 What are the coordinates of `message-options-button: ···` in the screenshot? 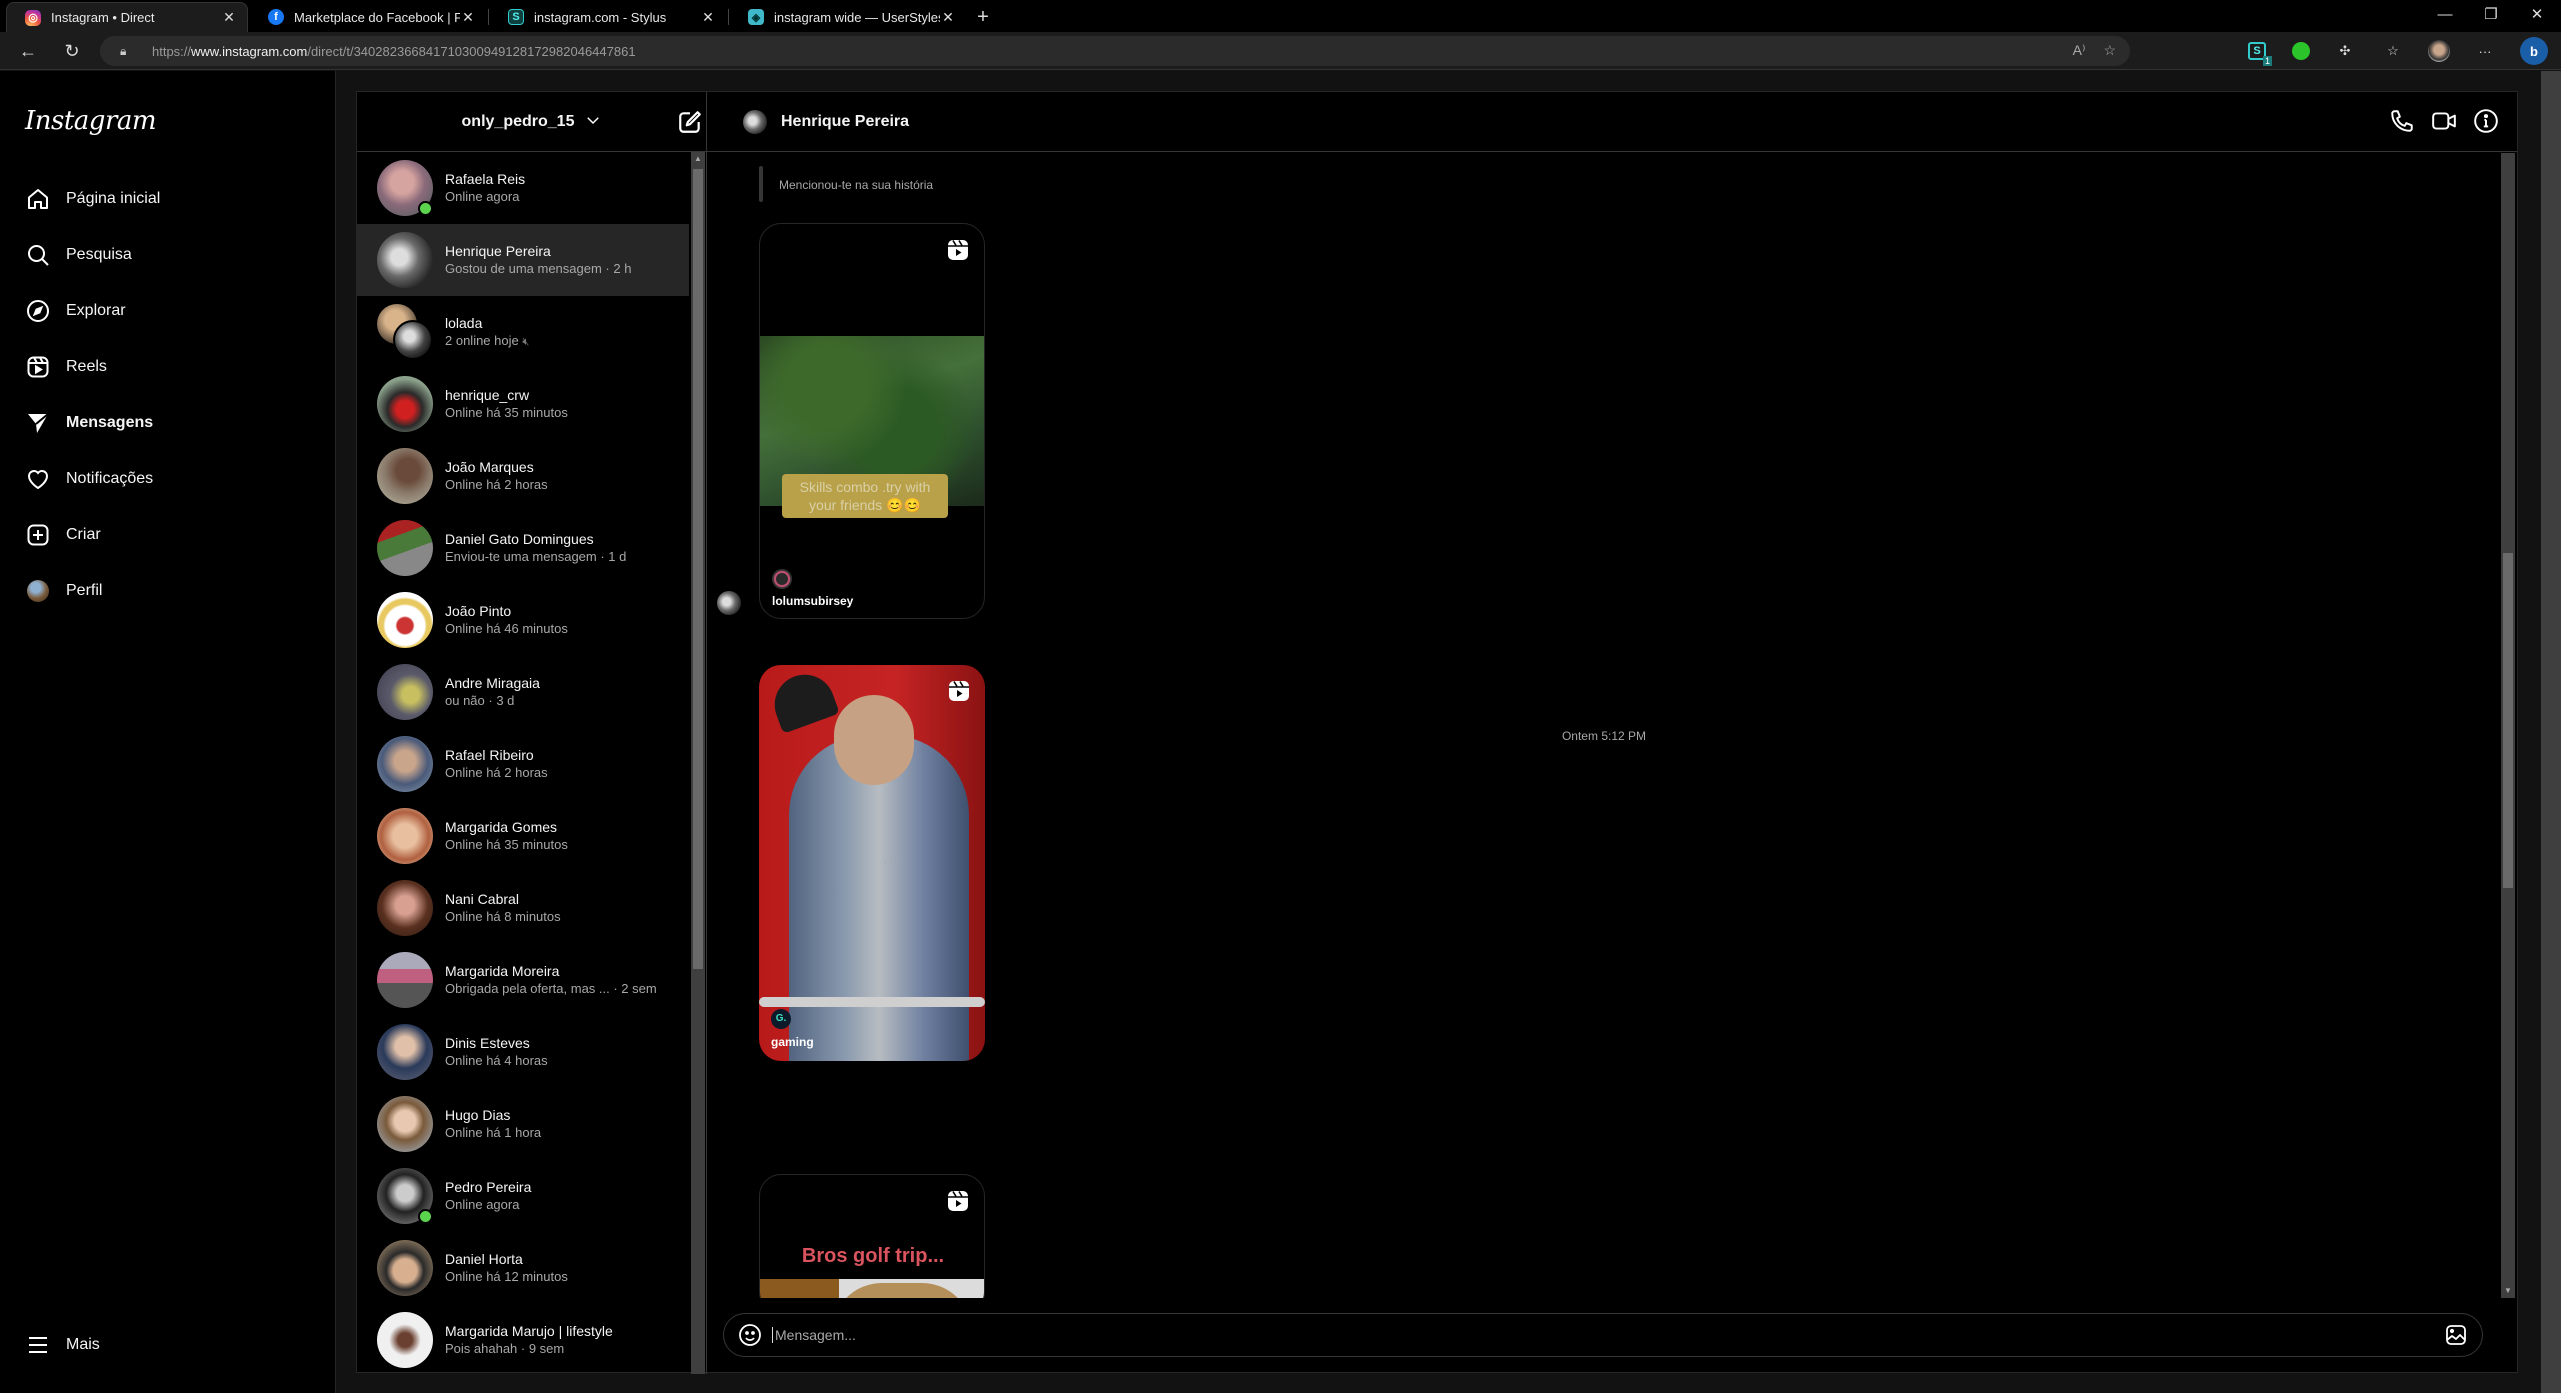 It's located at (891, 861).